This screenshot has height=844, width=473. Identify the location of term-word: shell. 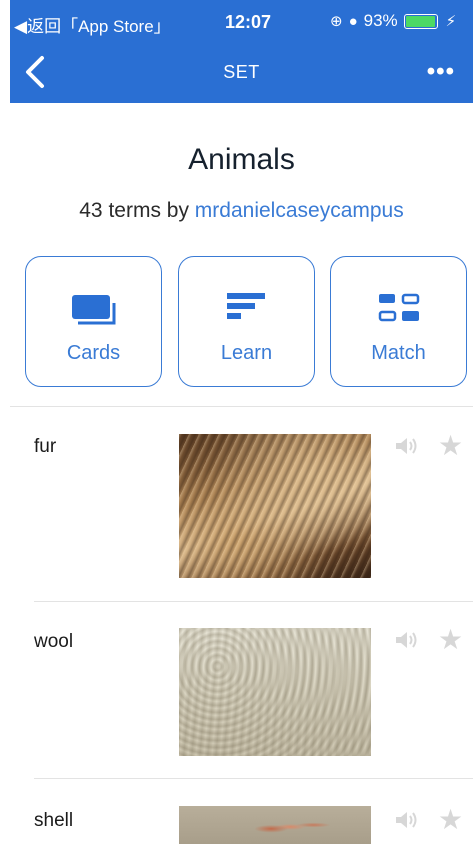
(54, 820).